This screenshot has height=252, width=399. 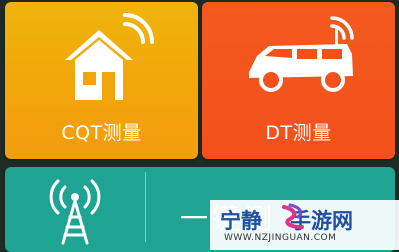 I want to click on site-watermark: 宁静 手游网 WWW.NZJINGUAN.COM, so click(x=304, y=225).